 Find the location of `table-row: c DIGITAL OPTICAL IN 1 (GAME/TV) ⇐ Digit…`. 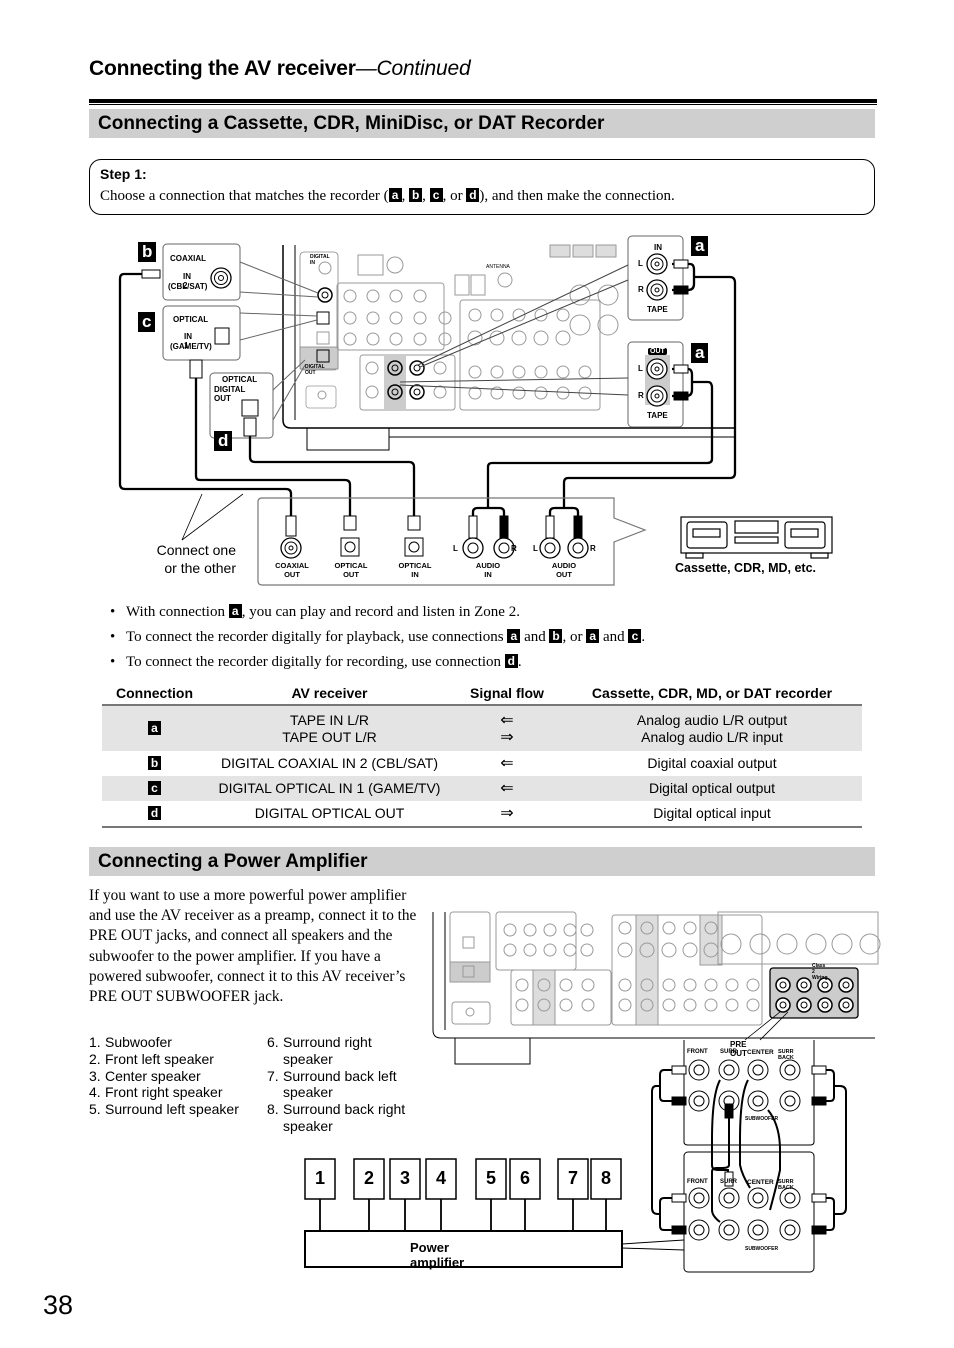

table-row: c DIGITAL OPTICAL IN 1 (GAME/TV) ⇐ Digit… is located at coordinates (482, 788).